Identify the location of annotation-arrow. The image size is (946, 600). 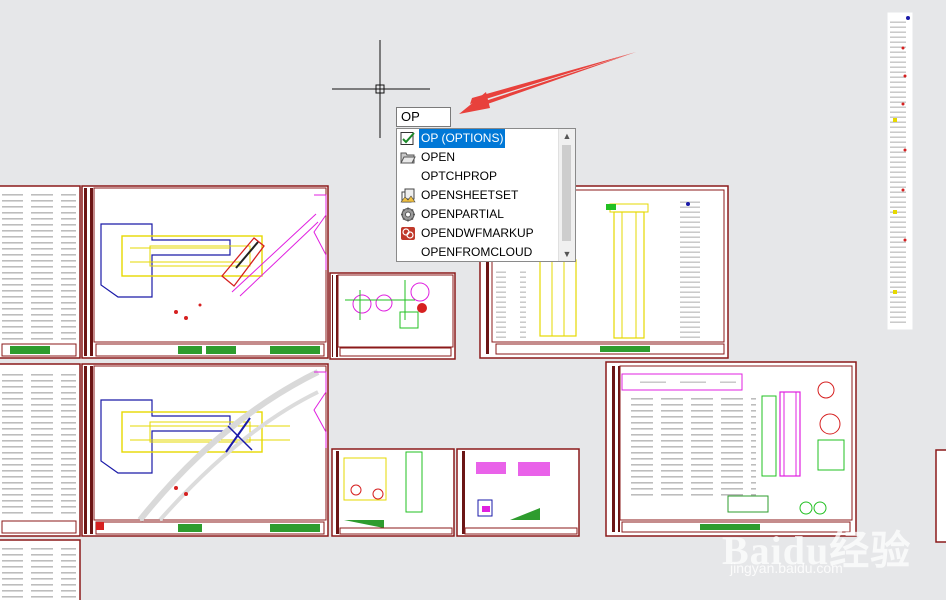
(547, 83).